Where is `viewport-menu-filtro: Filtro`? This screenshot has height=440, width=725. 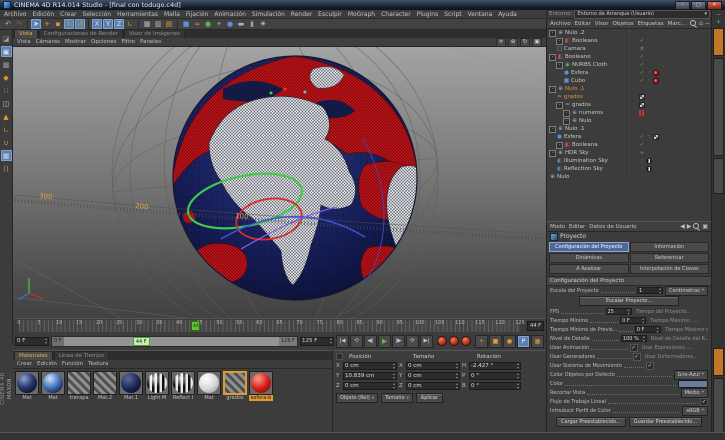 viewport-menu-filtro: Filtro is located at coordinates (128, 42).